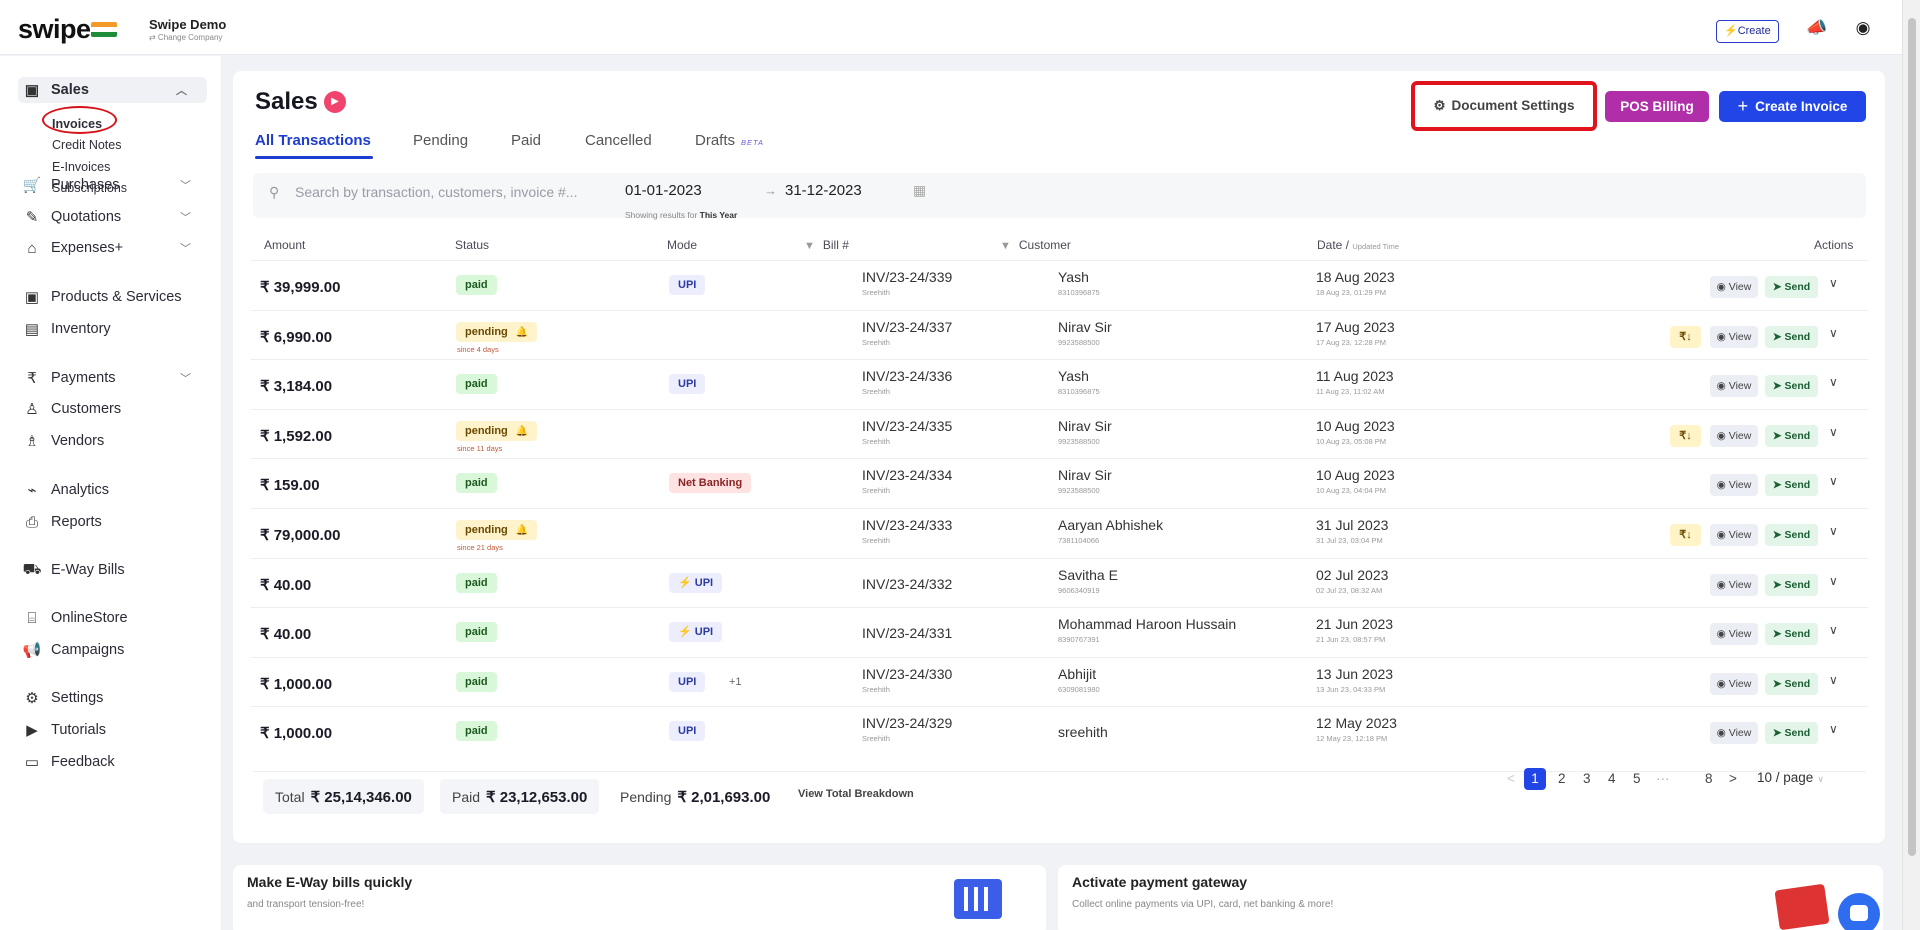 This screenshot has height=930, width=1920. Describe the element at coordinates (907, 723) in the screenshot. I see `bill-number: INV/23-24/329` at that location.